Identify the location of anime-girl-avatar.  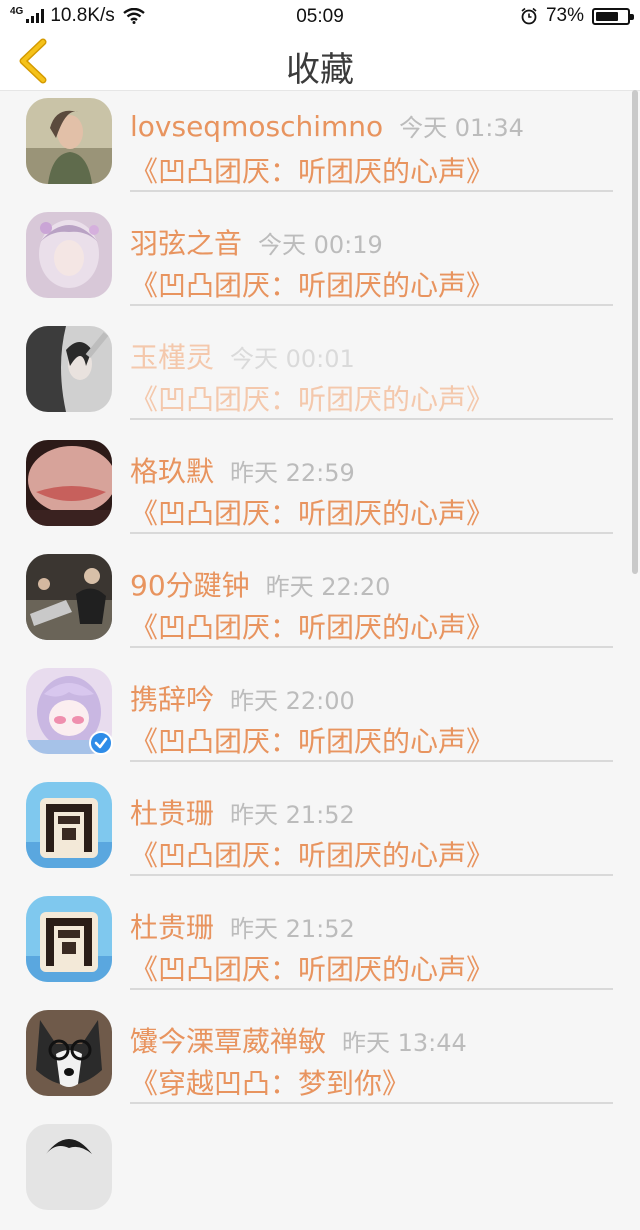
(69, 255).